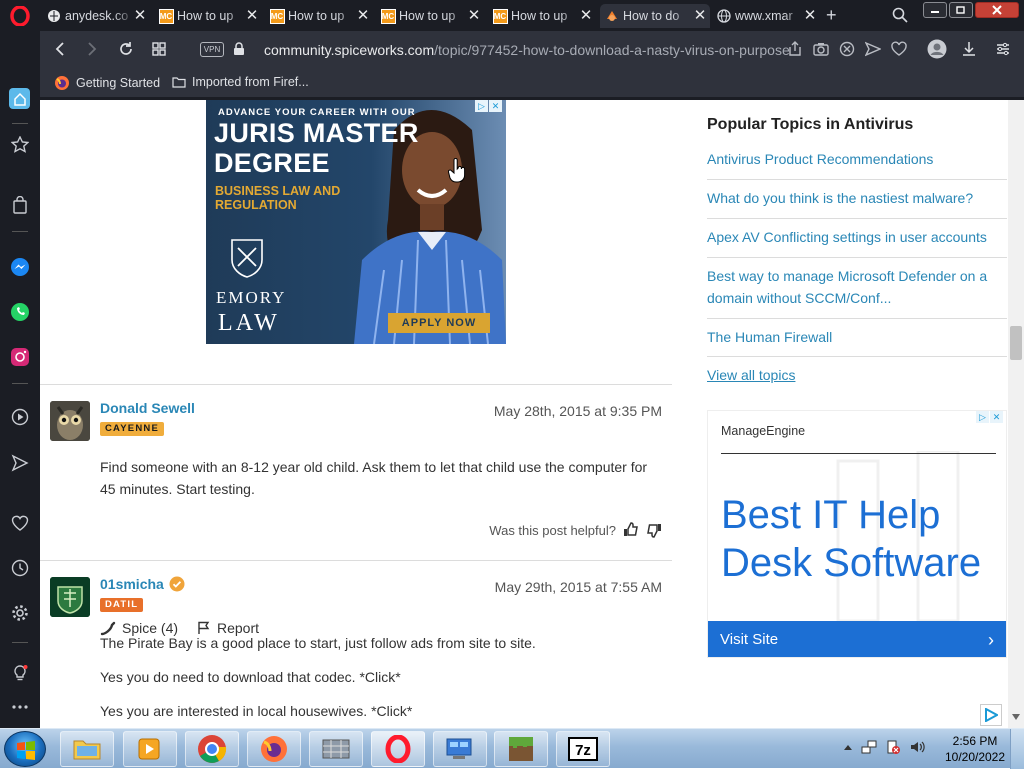 Image resolution: width=1024 pixels, height=769 pixels. I want to click on start-button, so click(25, 749).